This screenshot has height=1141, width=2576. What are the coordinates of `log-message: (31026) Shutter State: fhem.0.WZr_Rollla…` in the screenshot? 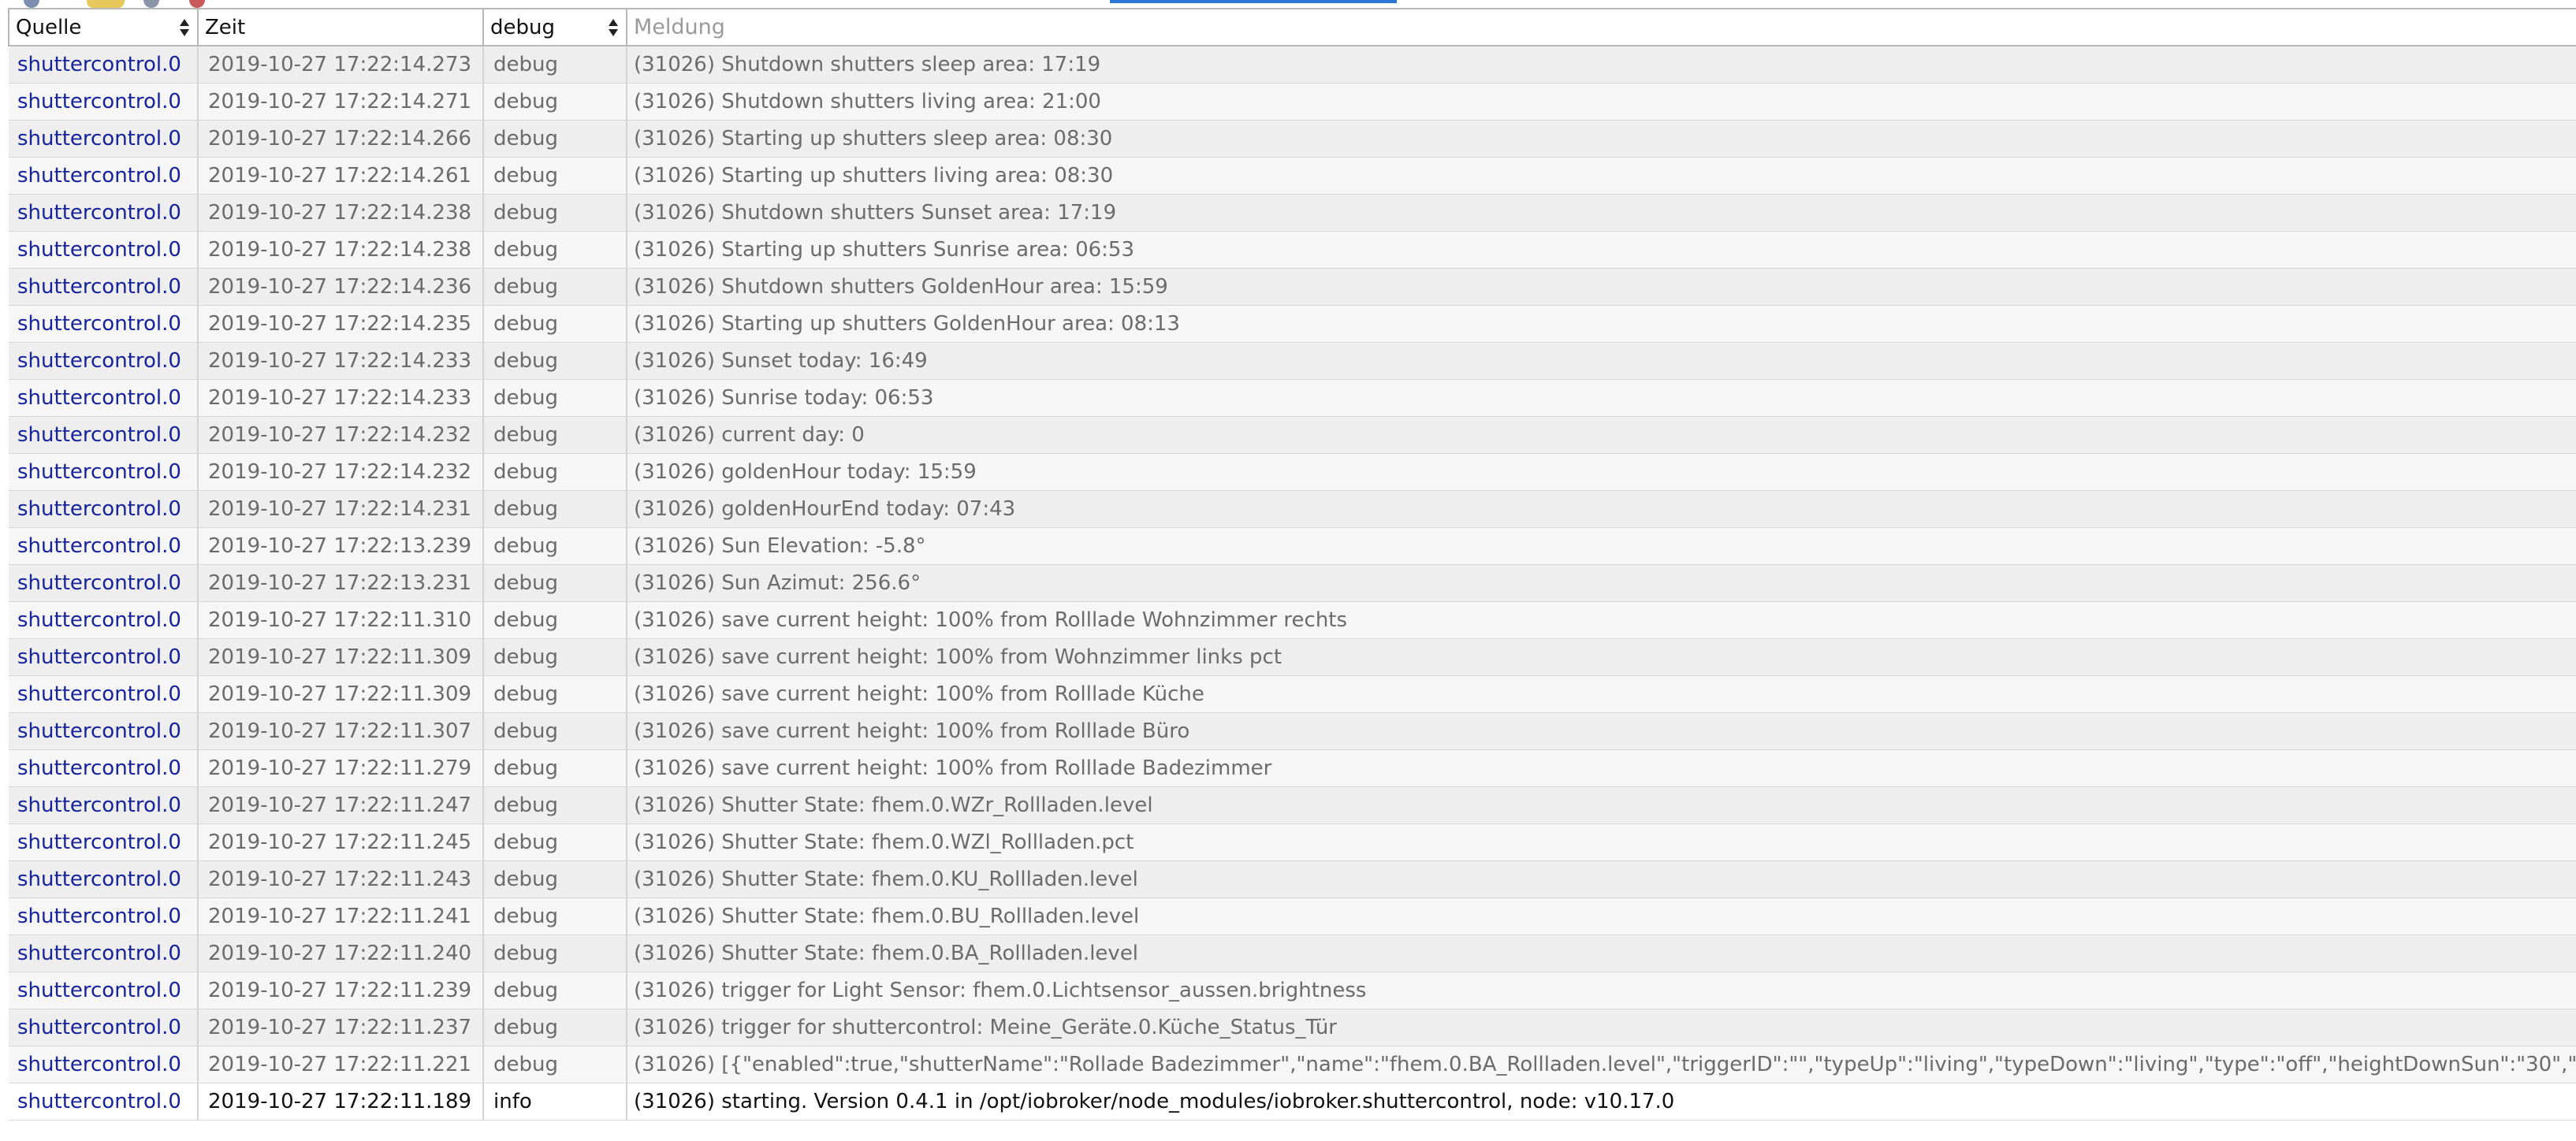 It's located at (1601, 805).